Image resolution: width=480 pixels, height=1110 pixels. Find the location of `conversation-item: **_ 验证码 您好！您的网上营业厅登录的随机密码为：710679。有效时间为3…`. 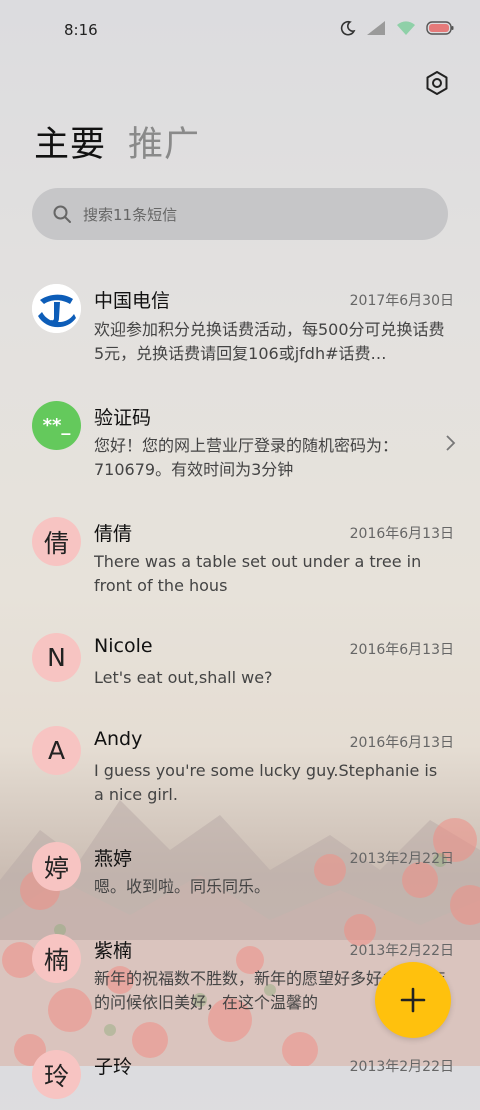

conversation-item: **_ 验证码 您好！您的网上营业厅登录的随机密码为：710679。有效时间为3… is located at coordinates (240, 451).